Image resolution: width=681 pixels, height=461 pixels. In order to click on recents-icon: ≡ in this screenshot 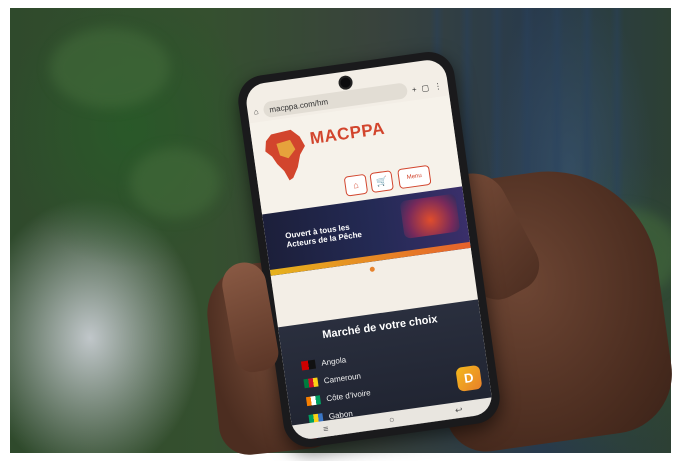, I will do `click(325, 428)`.